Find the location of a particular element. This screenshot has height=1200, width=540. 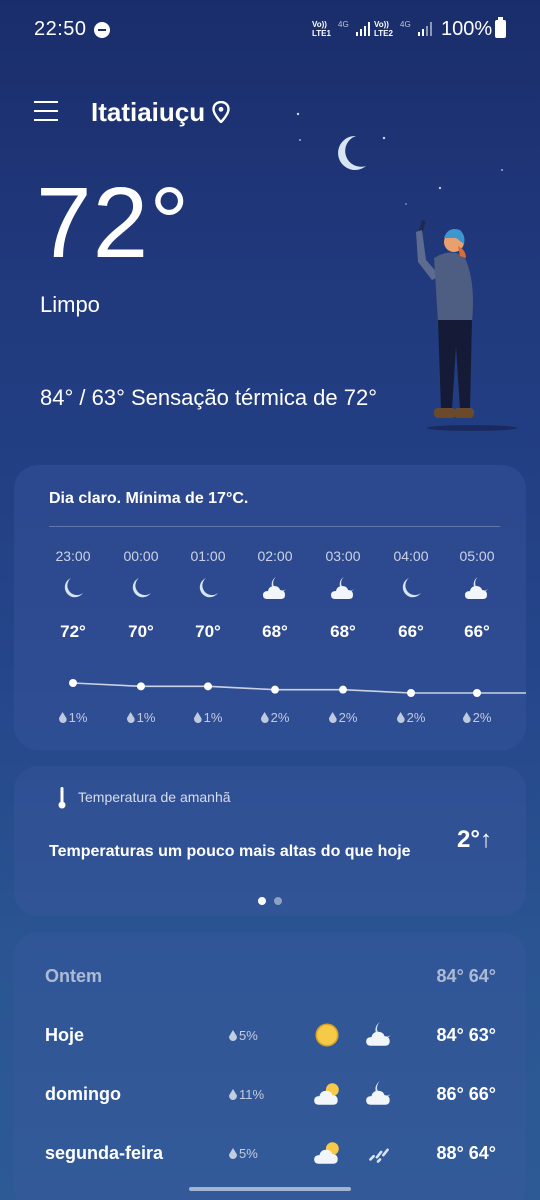

battery-icon is located at coordinates (500, 27).